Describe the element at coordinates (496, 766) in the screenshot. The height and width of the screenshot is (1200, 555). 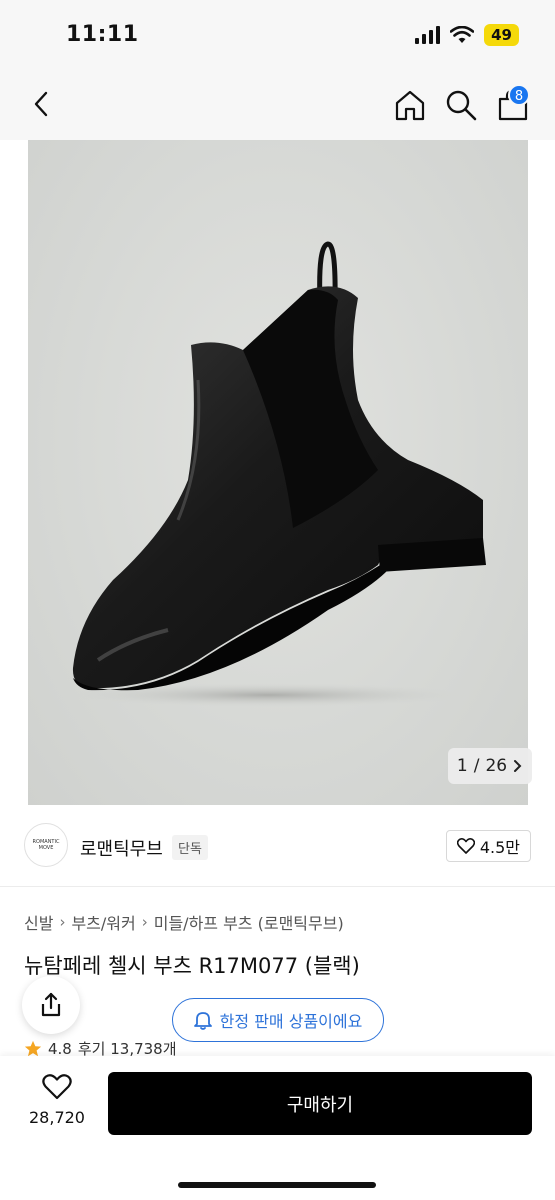
I see `pager-total: 26` at that location.